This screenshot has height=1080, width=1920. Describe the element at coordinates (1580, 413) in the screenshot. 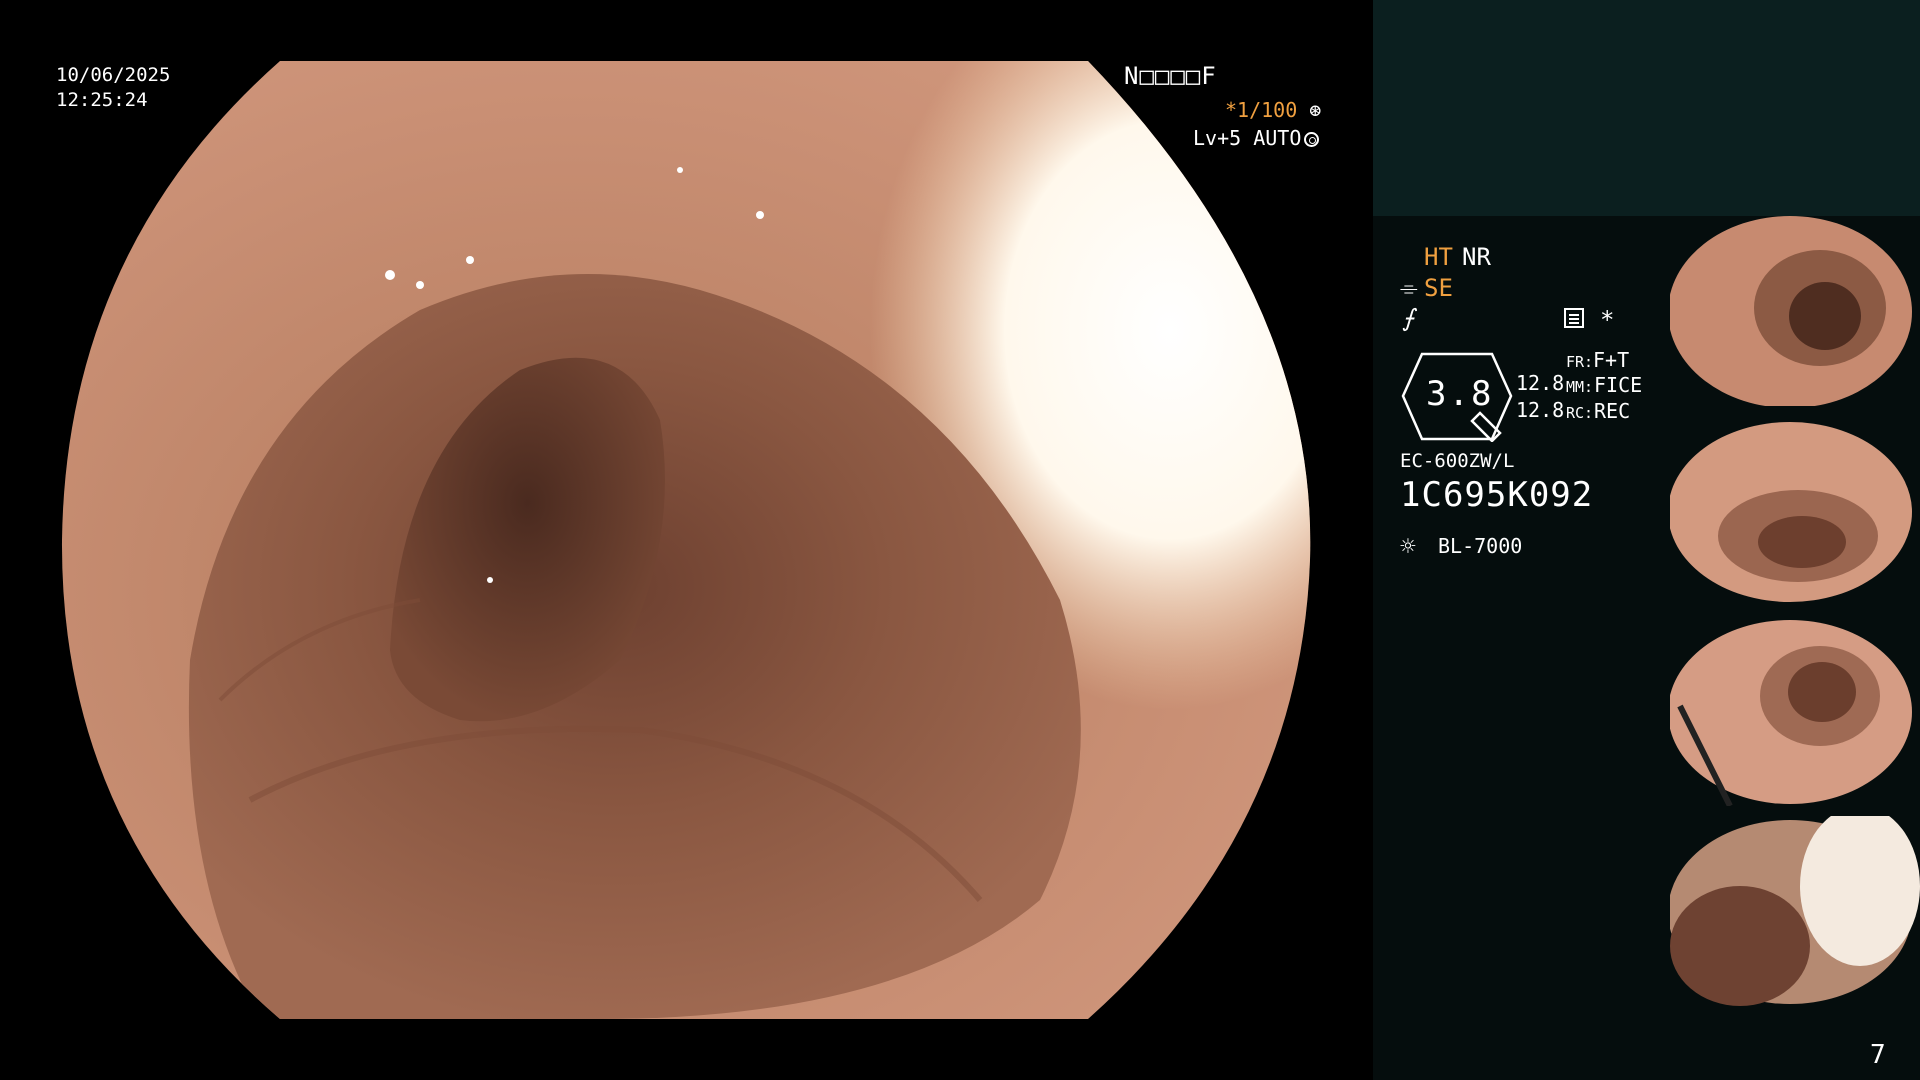

I see `rc-label: RC:` at that location.